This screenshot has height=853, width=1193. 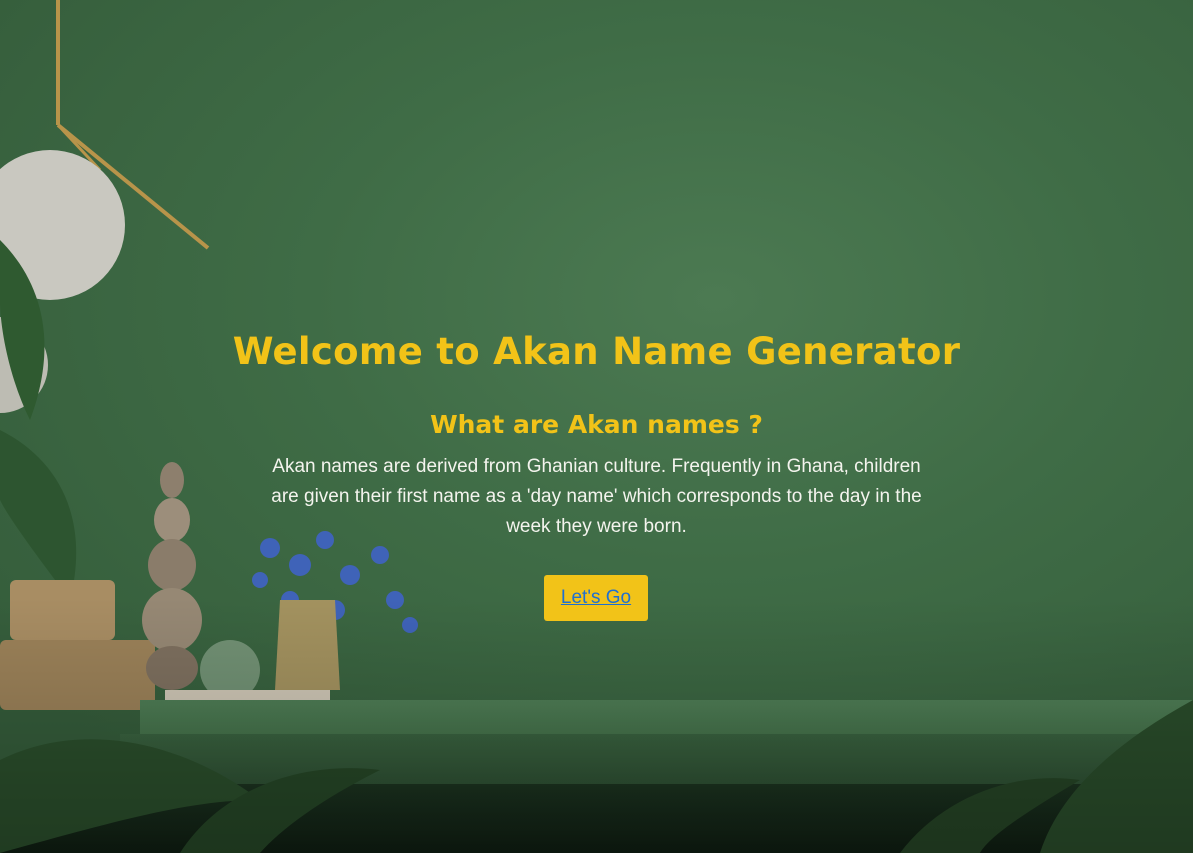 I want to click on section-heading: What are Akan names ?, so click(x=596, y=424).